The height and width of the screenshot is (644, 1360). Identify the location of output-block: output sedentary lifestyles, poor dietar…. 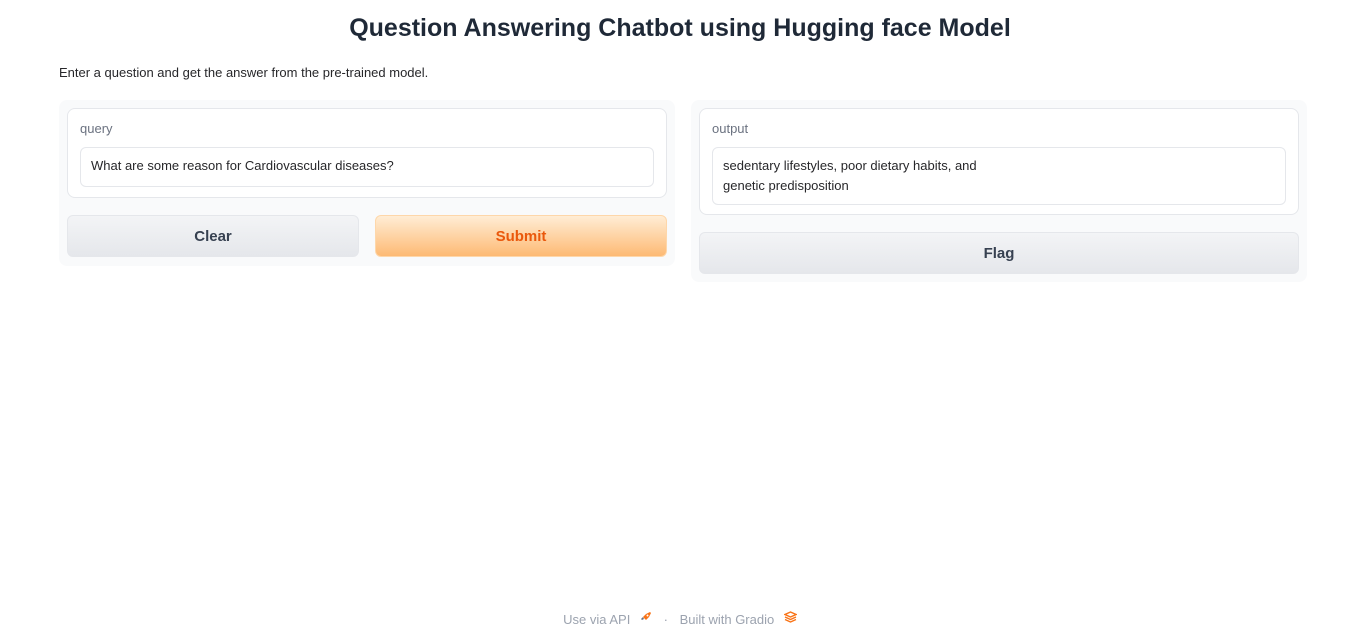
(999, 161).